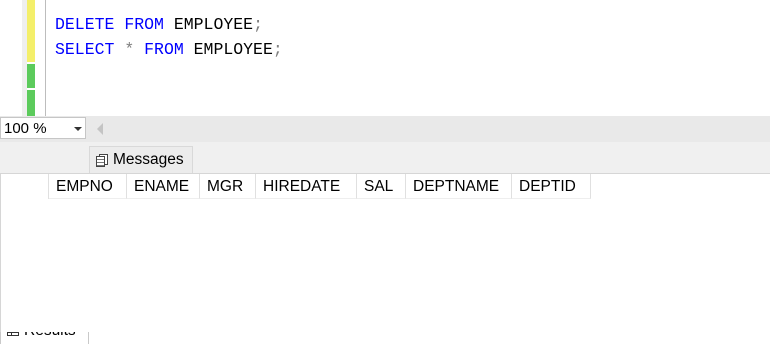 This screenshot has width=770, height=344. What do you see at coordinates (31, 31) in the screenshot?
I see `change-indicator-unsaved` at bounding box center [31, 31].